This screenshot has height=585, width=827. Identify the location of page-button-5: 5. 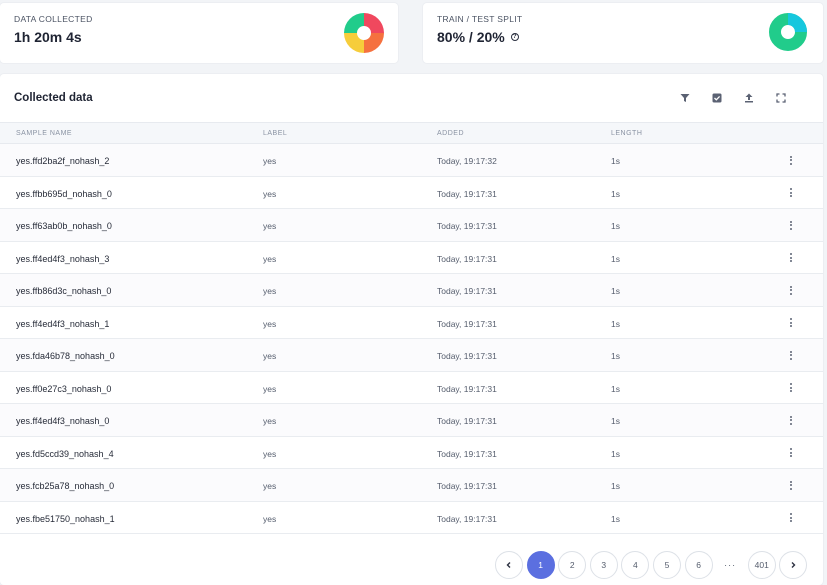
(666, 565).